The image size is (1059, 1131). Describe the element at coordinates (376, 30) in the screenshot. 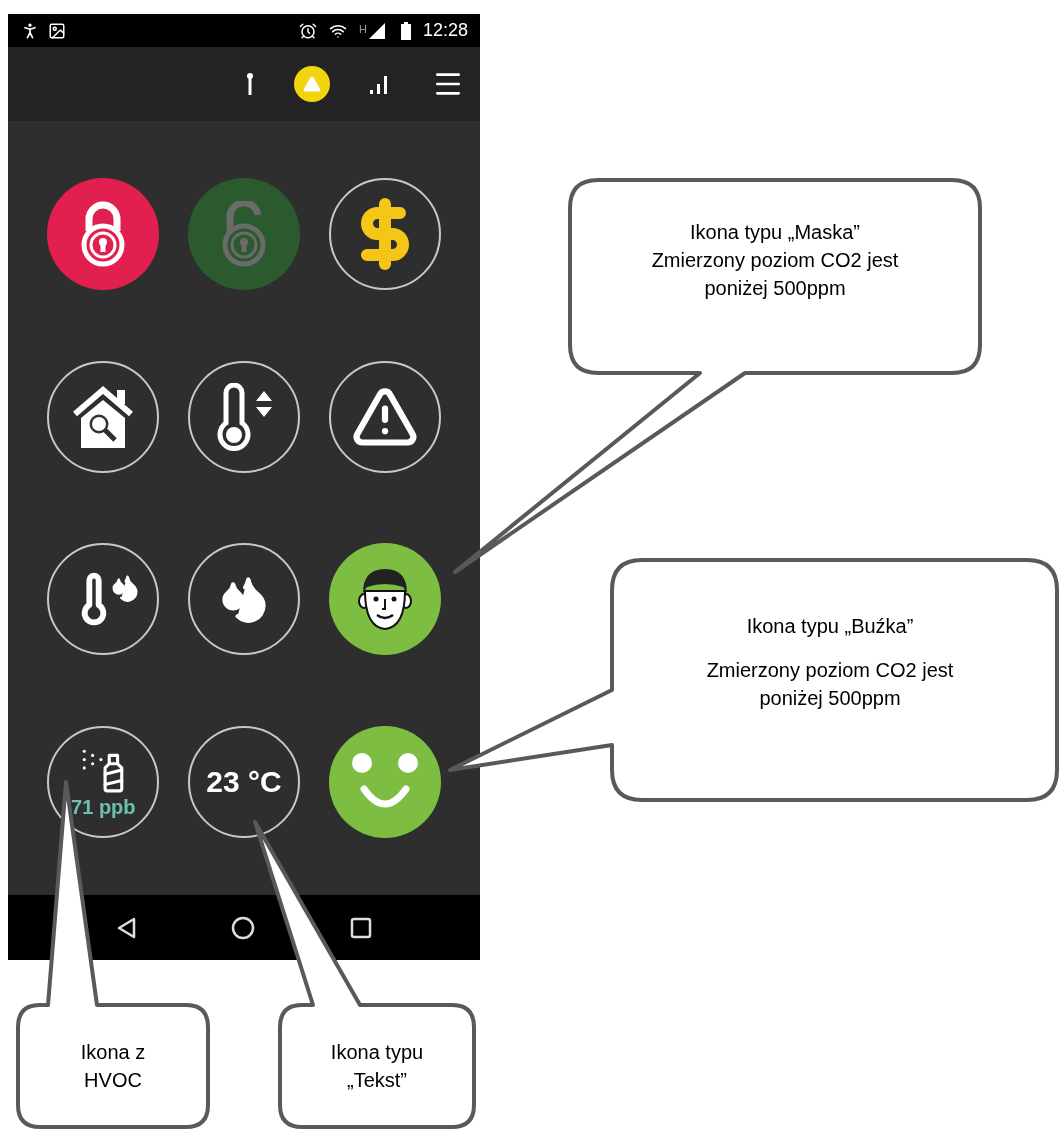

I see `cell-signal-icon` at that location.